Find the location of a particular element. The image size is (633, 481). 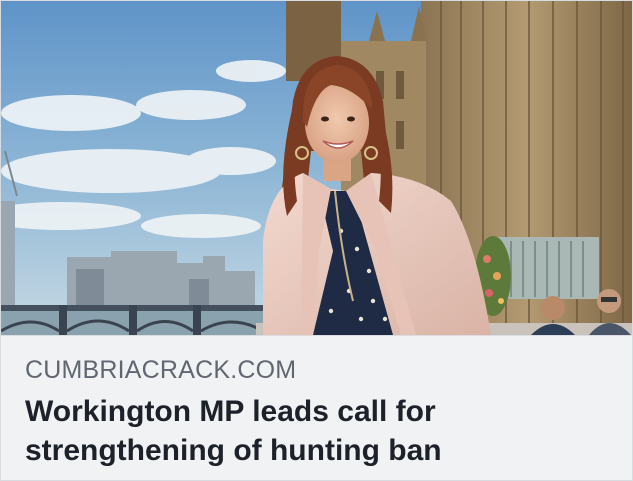

source-domain: CUMBRIACRACK.COM is located at coordinates (161, 370).